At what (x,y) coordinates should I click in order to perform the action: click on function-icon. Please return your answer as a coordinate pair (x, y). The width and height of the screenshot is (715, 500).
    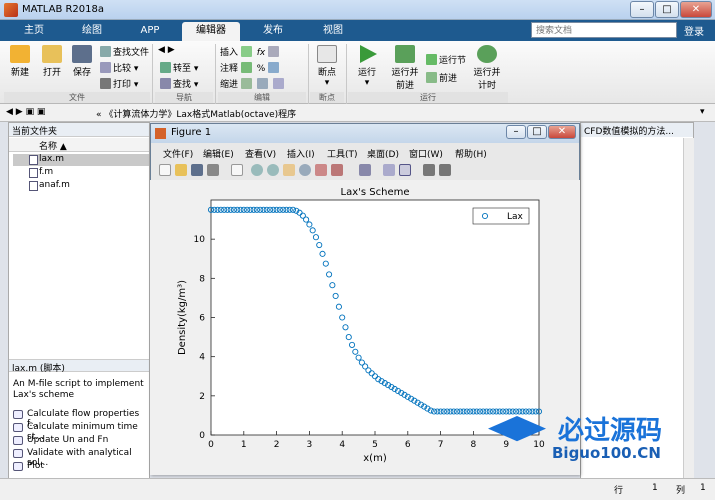
    Looking at the image, I should click on (274, 51).